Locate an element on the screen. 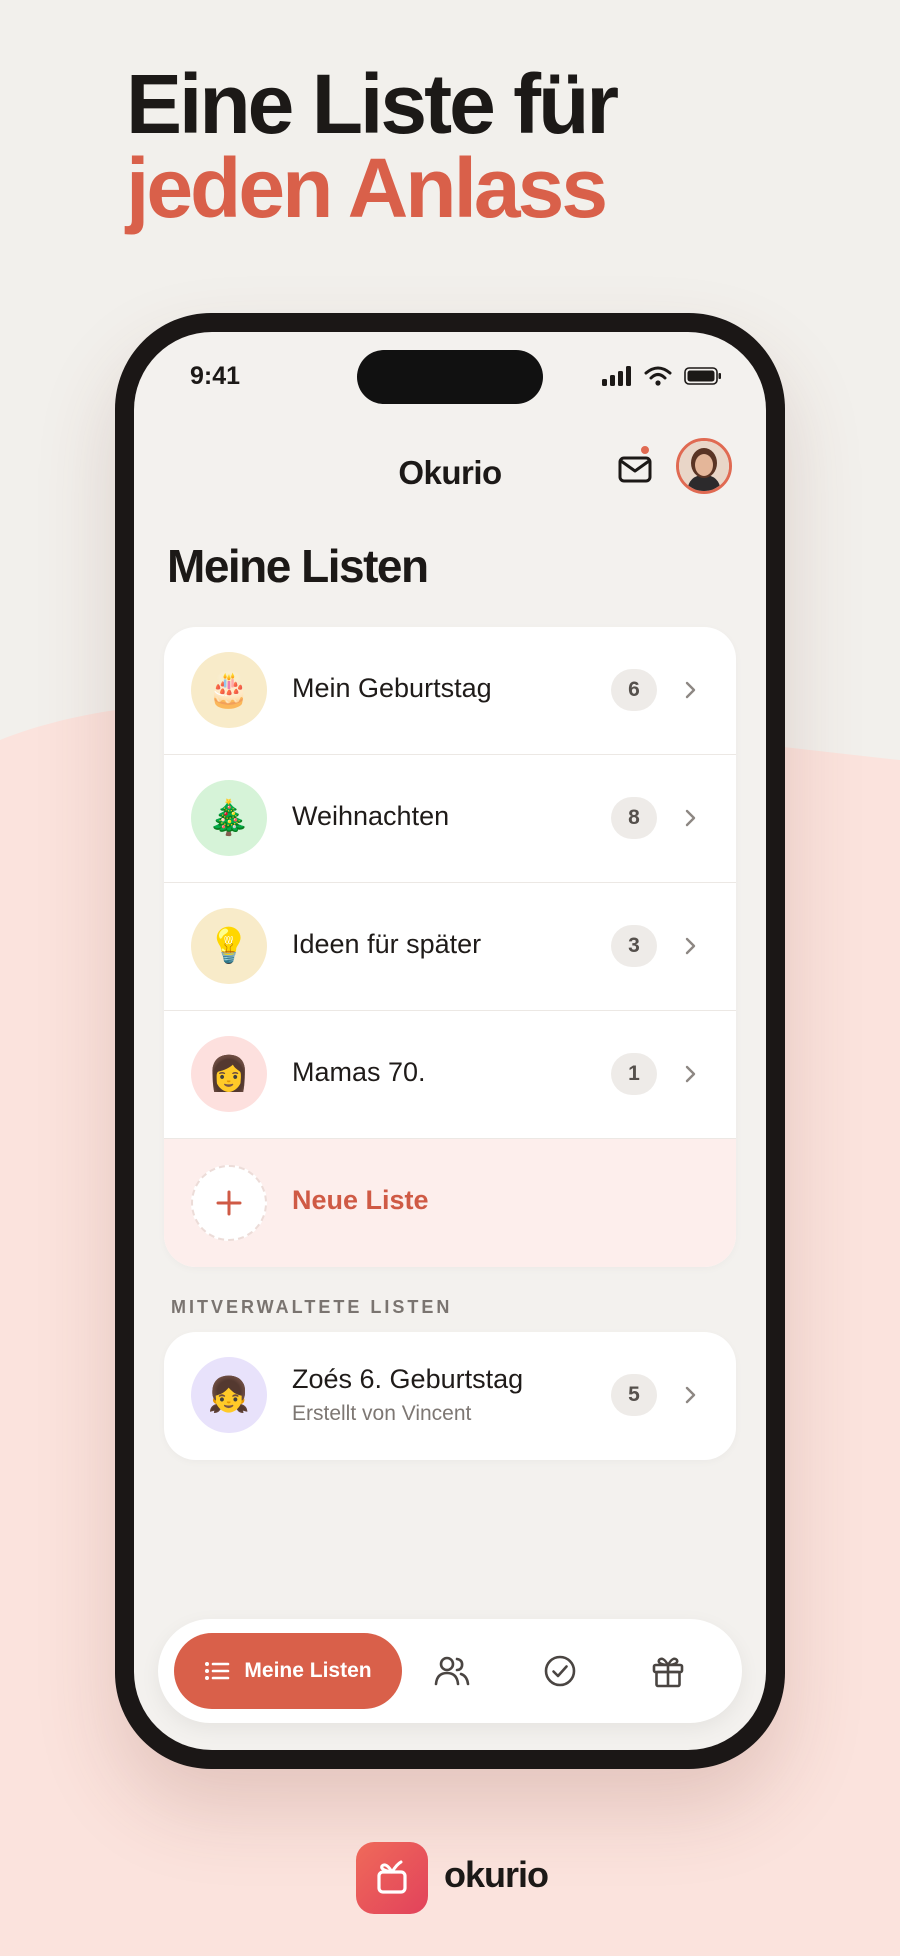 The width and height of the screenshot is (900, 1956). people-icon is located at coordinates (452, 1671).